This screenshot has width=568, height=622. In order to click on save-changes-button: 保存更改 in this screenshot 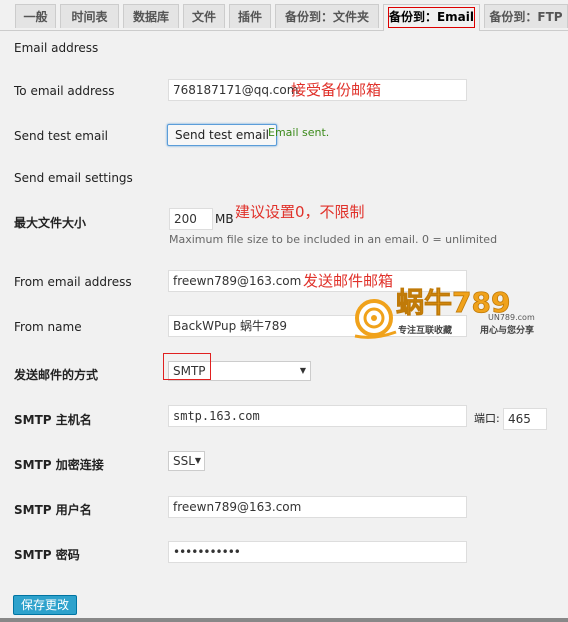, I will do `click(45, 605)`.